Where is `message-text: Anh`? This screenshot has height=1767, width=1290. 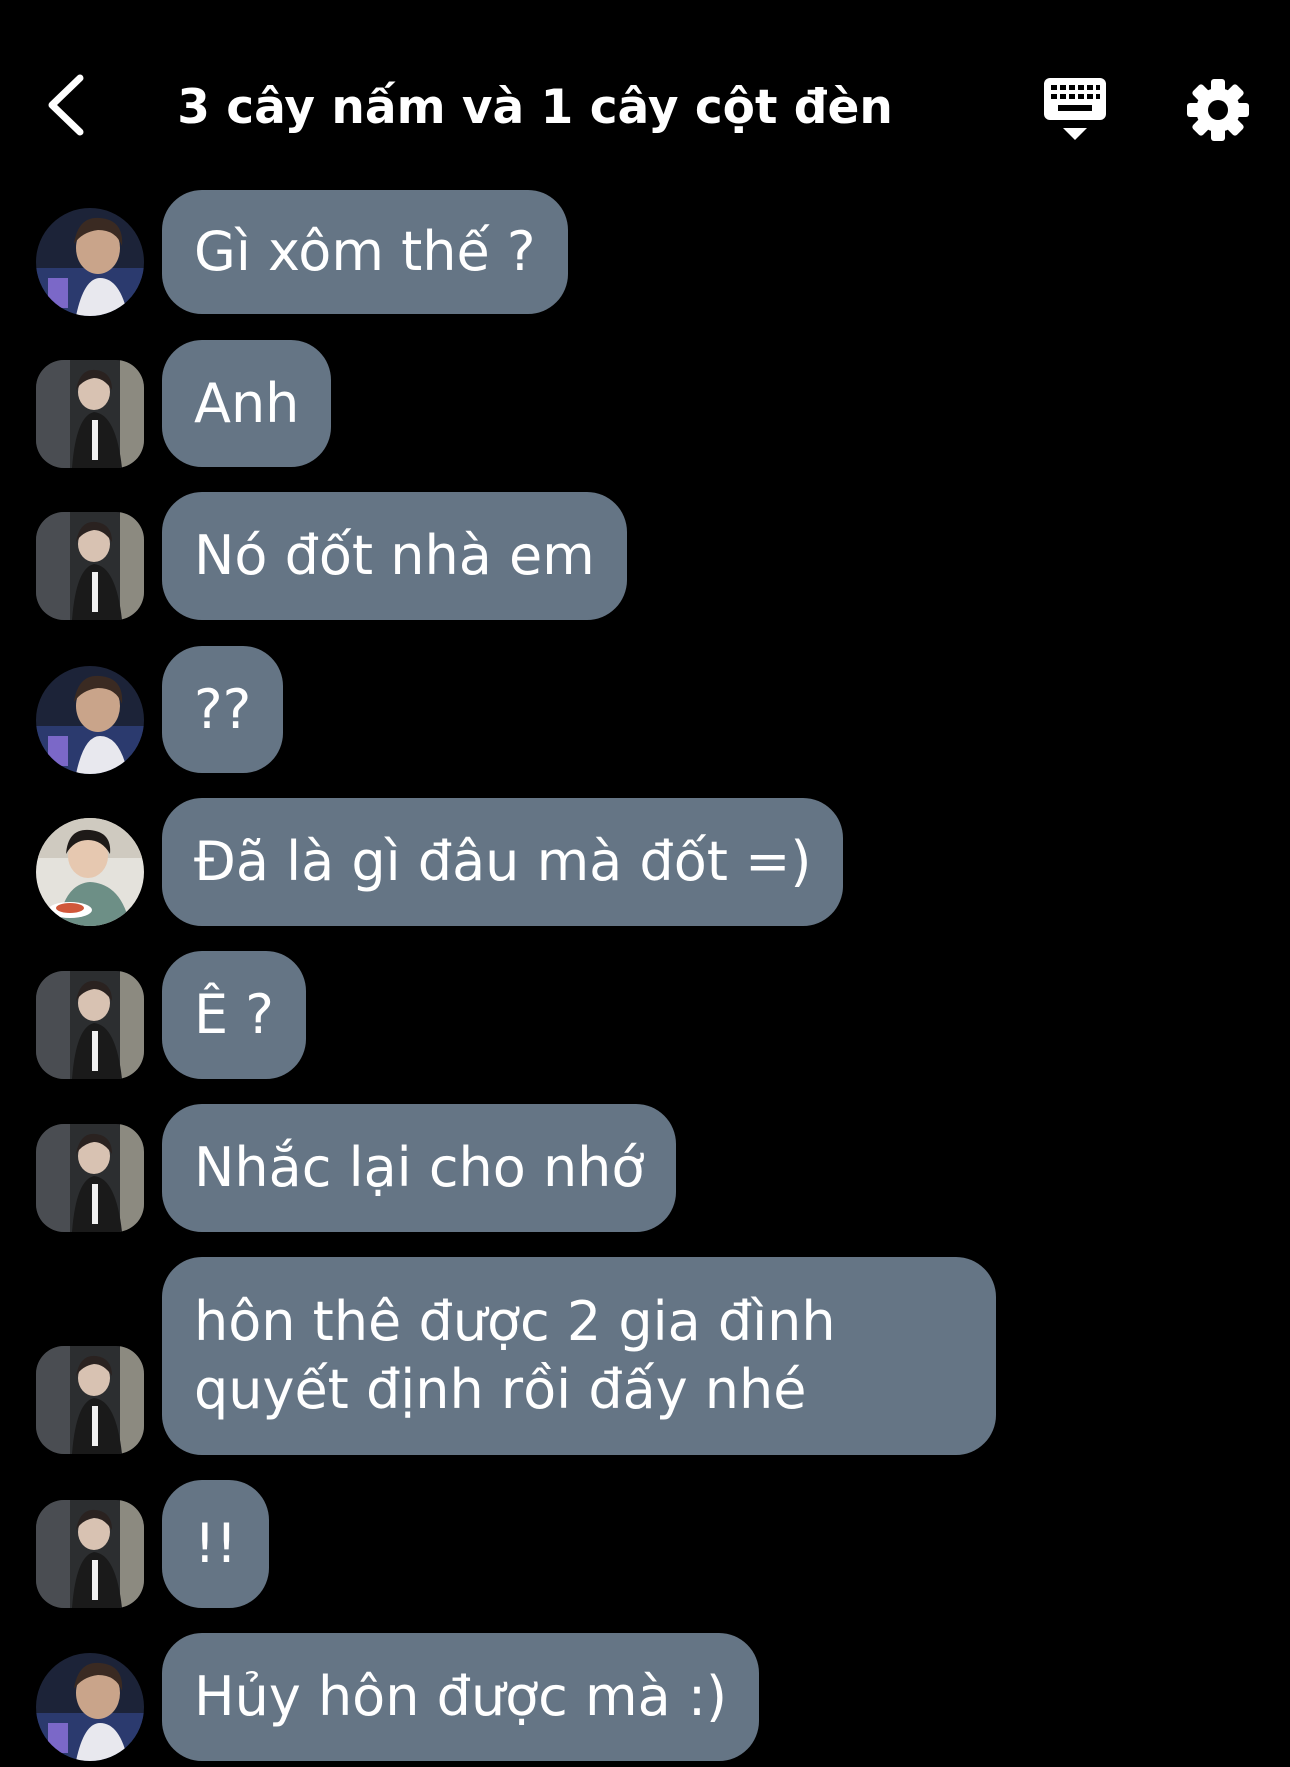
message-text: Anh is located at coordinates (247, 403).